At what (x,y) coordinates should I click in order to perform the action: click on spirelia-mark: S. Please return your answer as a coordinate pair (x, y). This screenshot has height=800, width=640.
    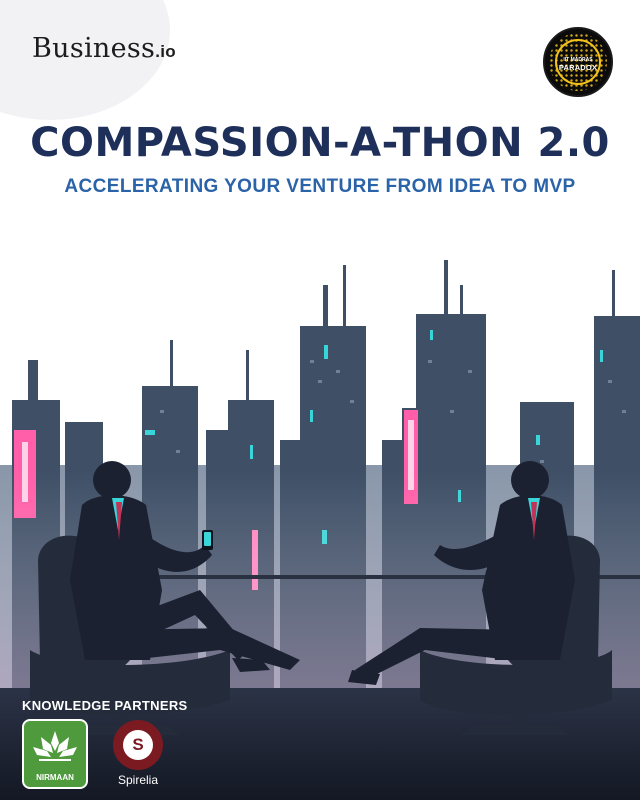
    Looking at the image, I should click on (138, 745).